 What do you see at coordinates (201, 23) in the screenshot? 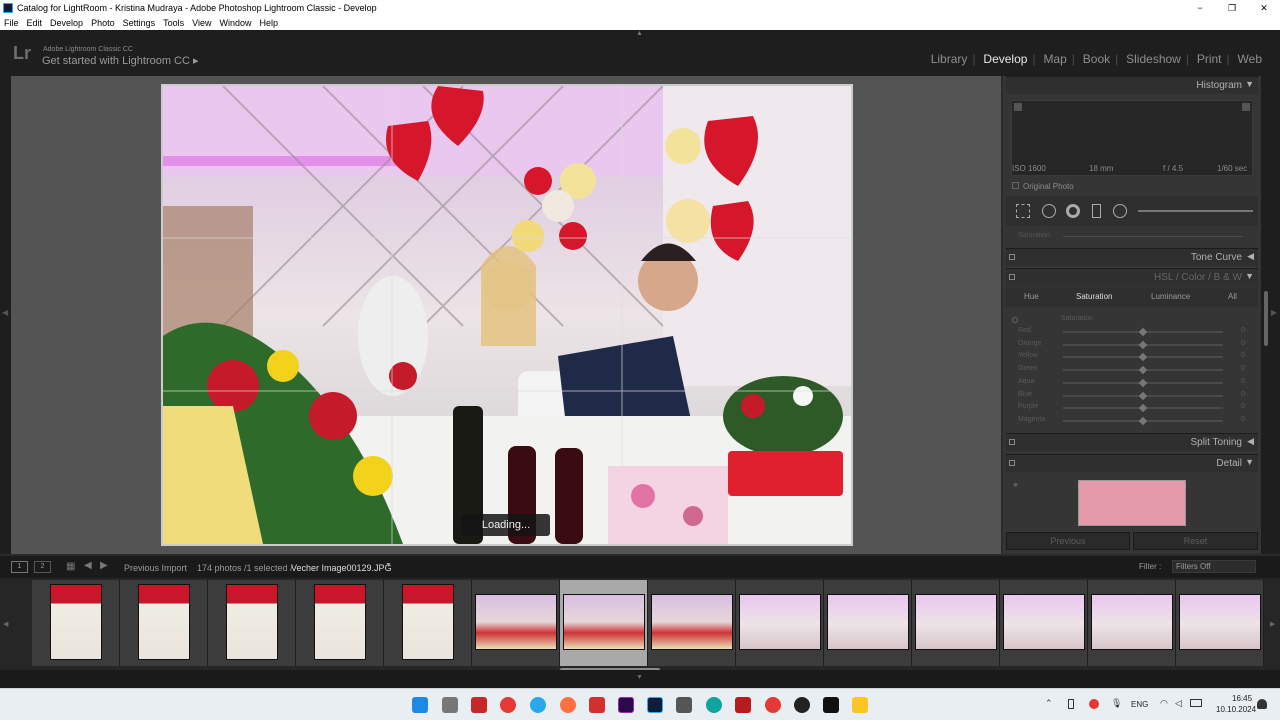
I see `menu-view: View` at bounding box center [201, 23].